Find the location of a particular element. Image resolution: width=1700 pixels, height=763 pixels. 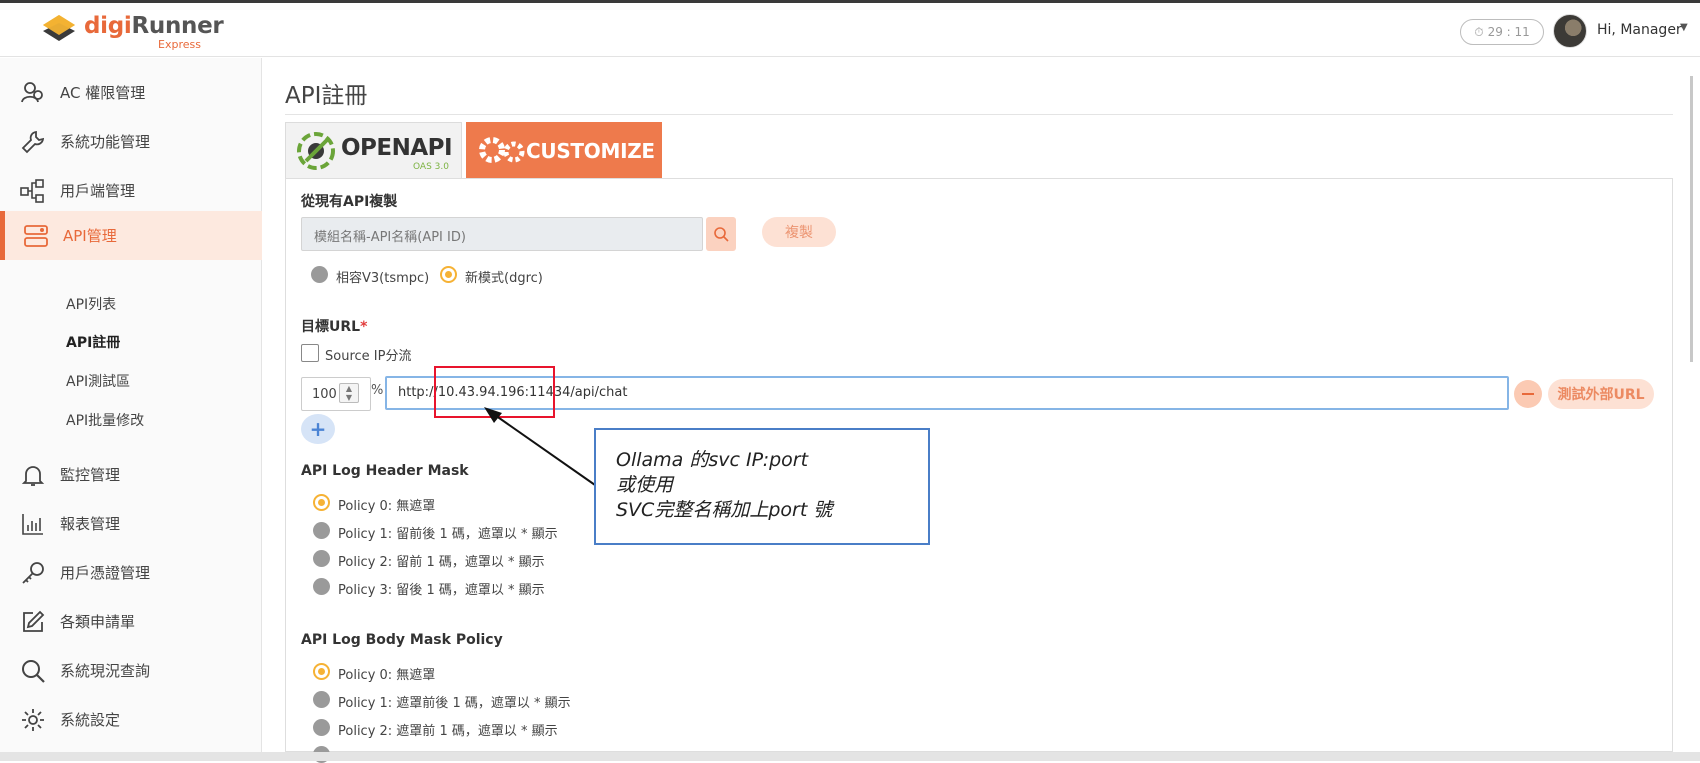

api-copy-search-button is located at coordinates (721, 234).